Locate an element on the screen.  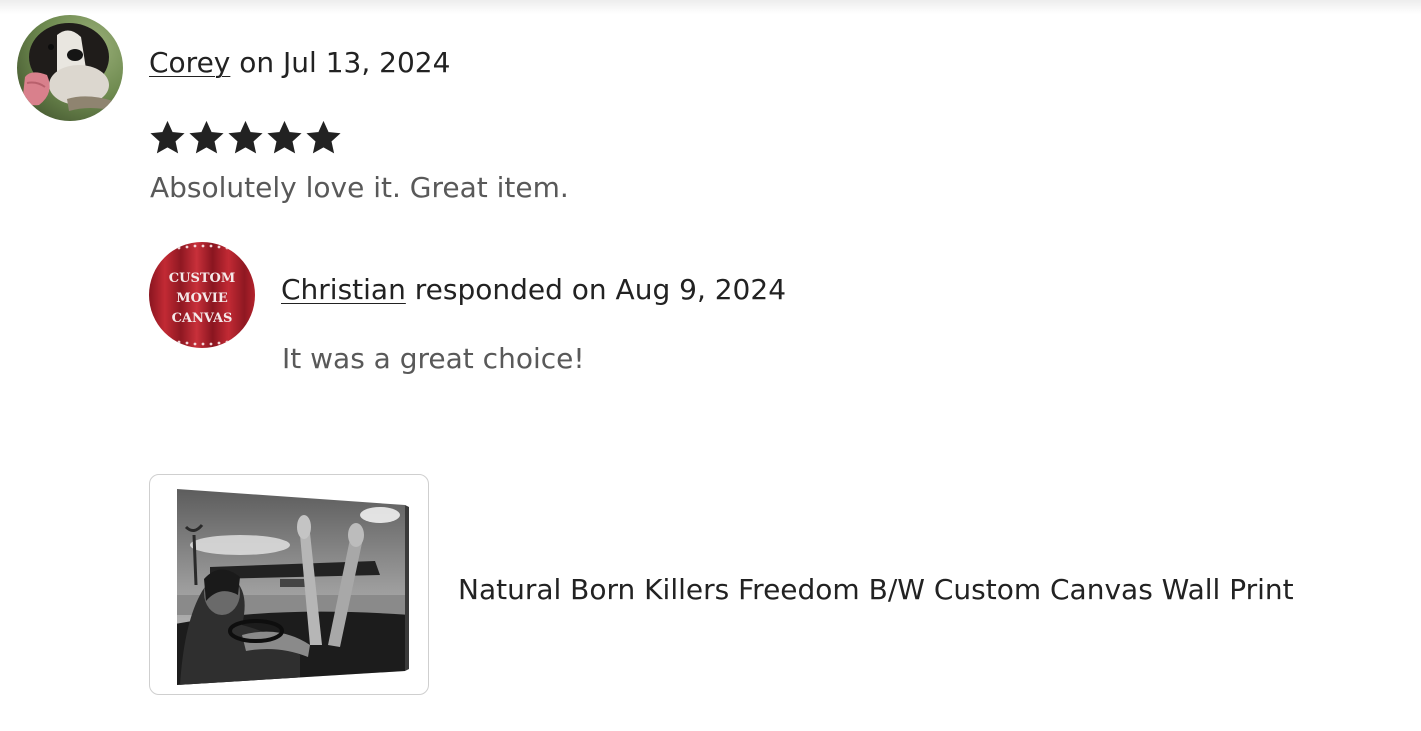
reviewer-avatar-image is located at coordinates (70, 68).